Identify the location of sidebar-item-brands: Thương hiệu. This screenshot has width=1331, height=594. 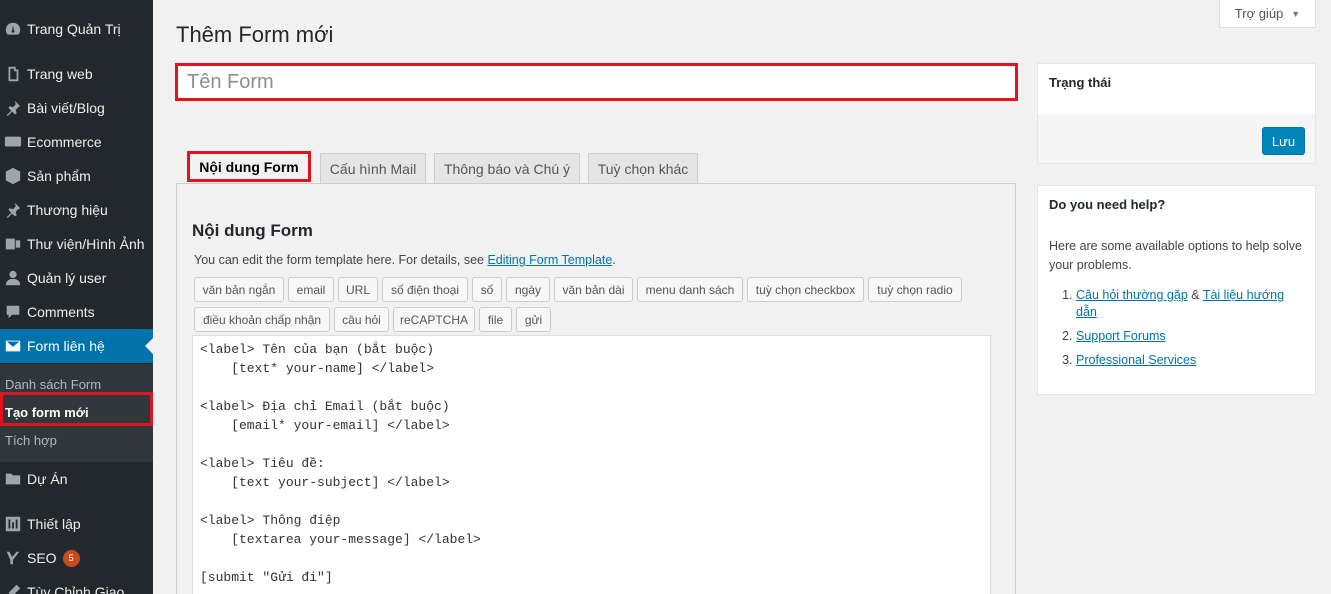
(76, 210).